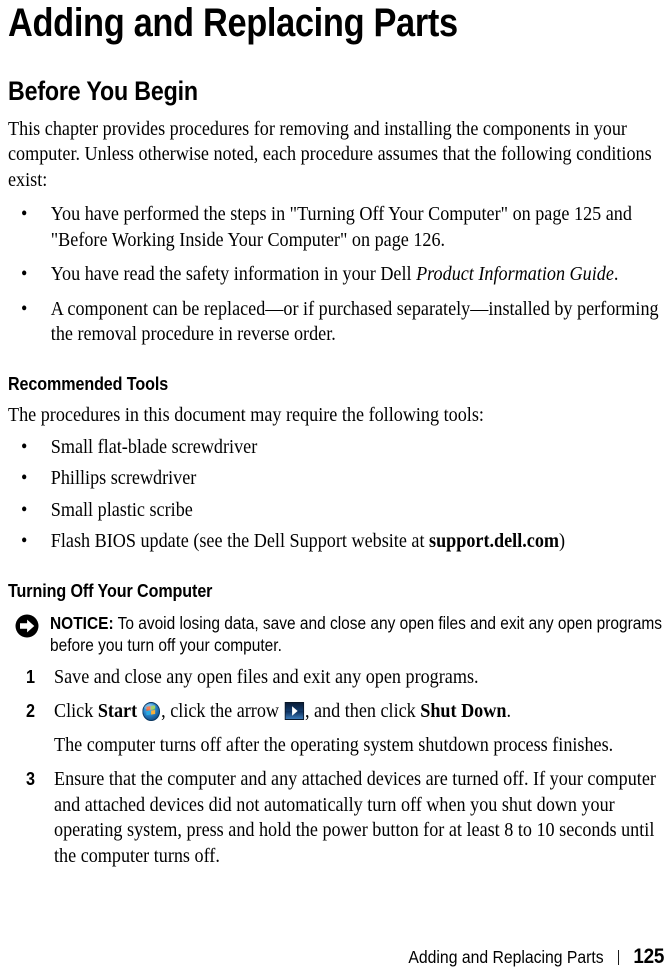 The width and height of the screenshot is (672, 979). I want to click on heading-recommended-tools: Recommended Tools, so click(88, 383).